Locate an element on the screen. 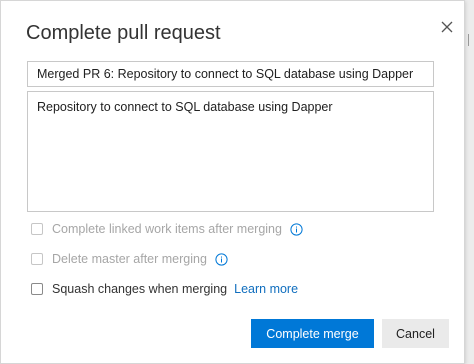  delete-branch-label: Delete master after merging is located at coordinates (129, 259).